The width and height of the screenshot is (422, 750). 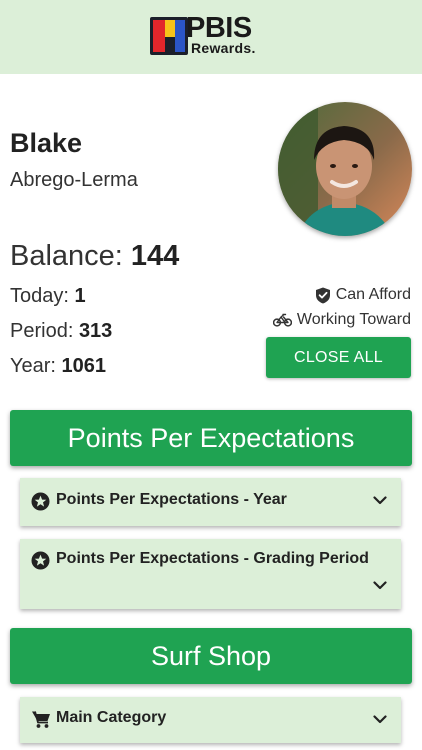 I want to click on year-points: Year: 1061, so click(x=58, y=366).